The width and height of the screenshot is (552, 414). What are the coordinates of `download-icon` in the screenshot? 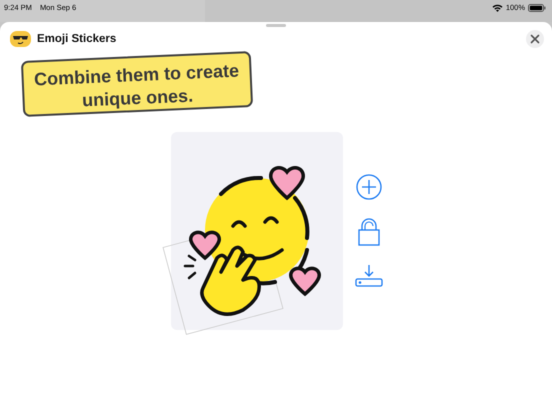 It's located at (369, 276).